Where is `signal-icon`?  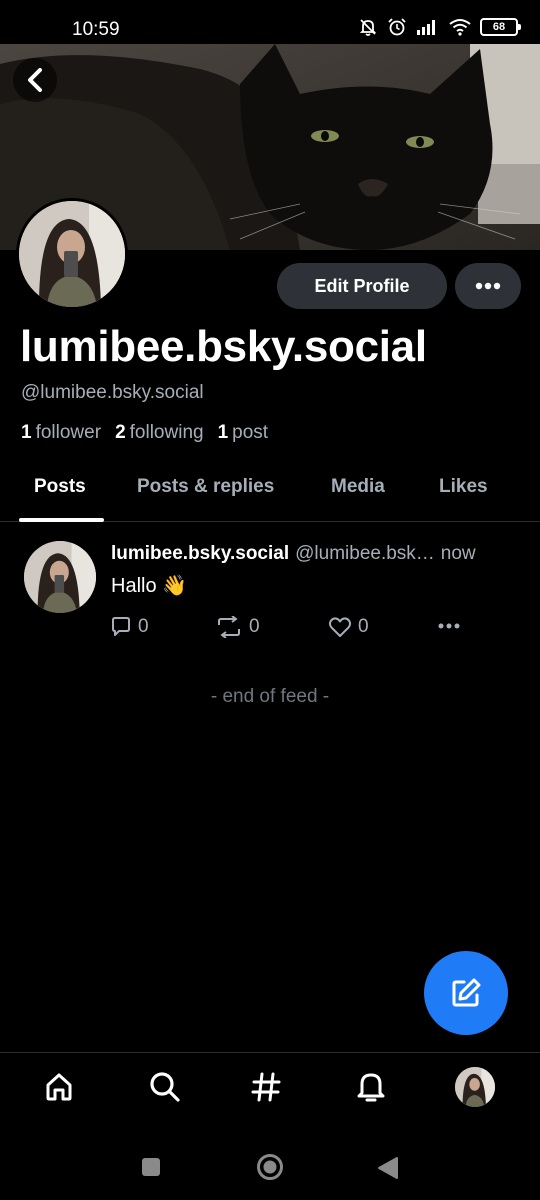 signal-icon is located at coordinates (428, 27).